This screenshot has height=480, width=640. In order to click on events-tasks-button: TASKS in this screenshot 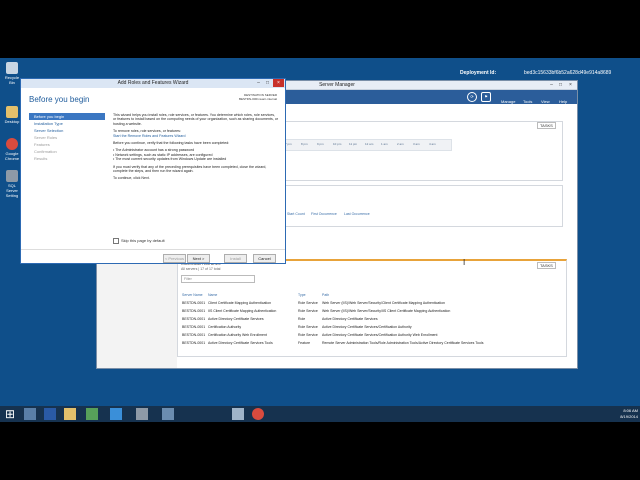, I will do `click(546, 125)`.